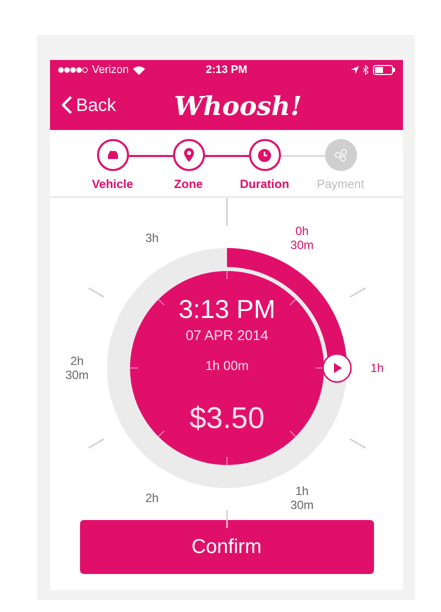 This screenshot has width=441, height=612. Describe the element at coordinates (227, 309) in the screenshot. I see `end-time: 3:13 PM` at that location.